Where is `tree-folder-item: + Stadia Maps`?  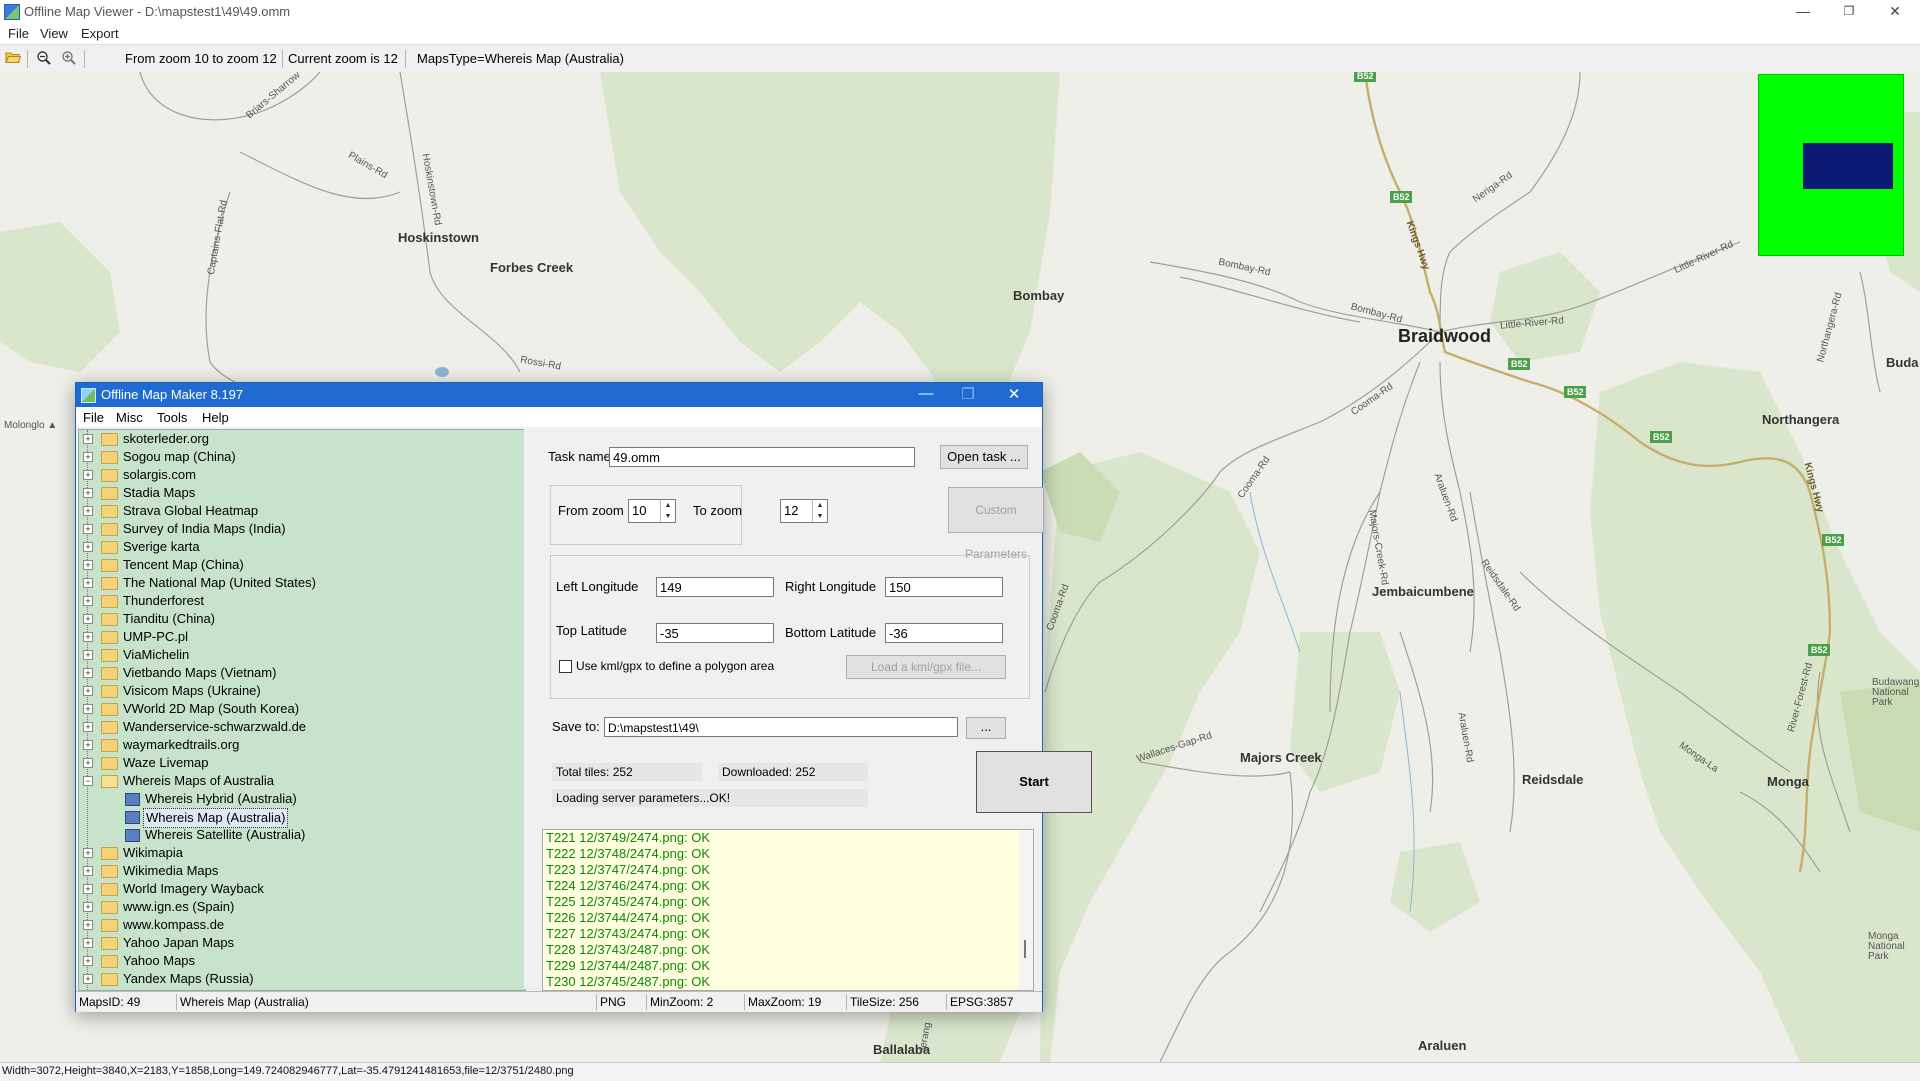 tree-folder-item: + Stadia Maps is located at coordinates (302, 493).